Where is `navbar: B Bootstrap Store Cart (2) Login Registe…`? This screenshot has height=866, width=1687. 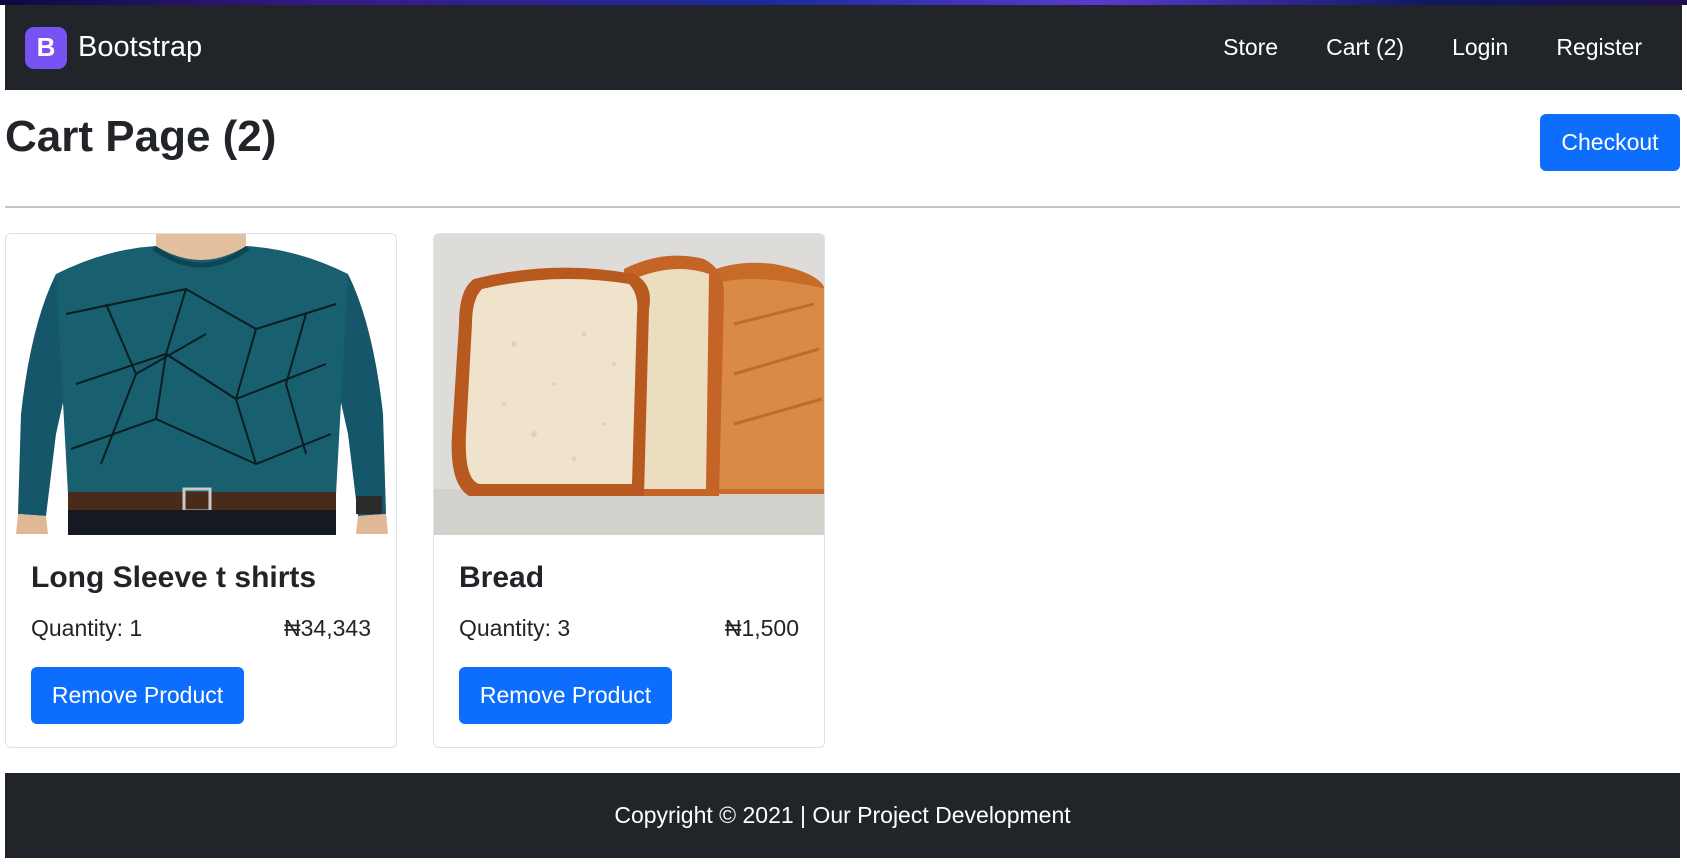 navbar: B Bootstrap Store Cart (2) Login Registe… is located at coordinates (843, 47).